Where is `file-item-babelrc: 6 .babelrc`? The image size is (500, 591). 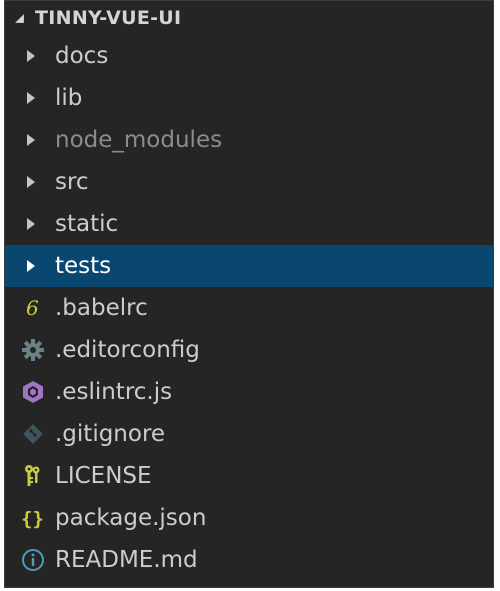 file-item-babelrc: 6 .babelrc is located at coordinates (249, 308).